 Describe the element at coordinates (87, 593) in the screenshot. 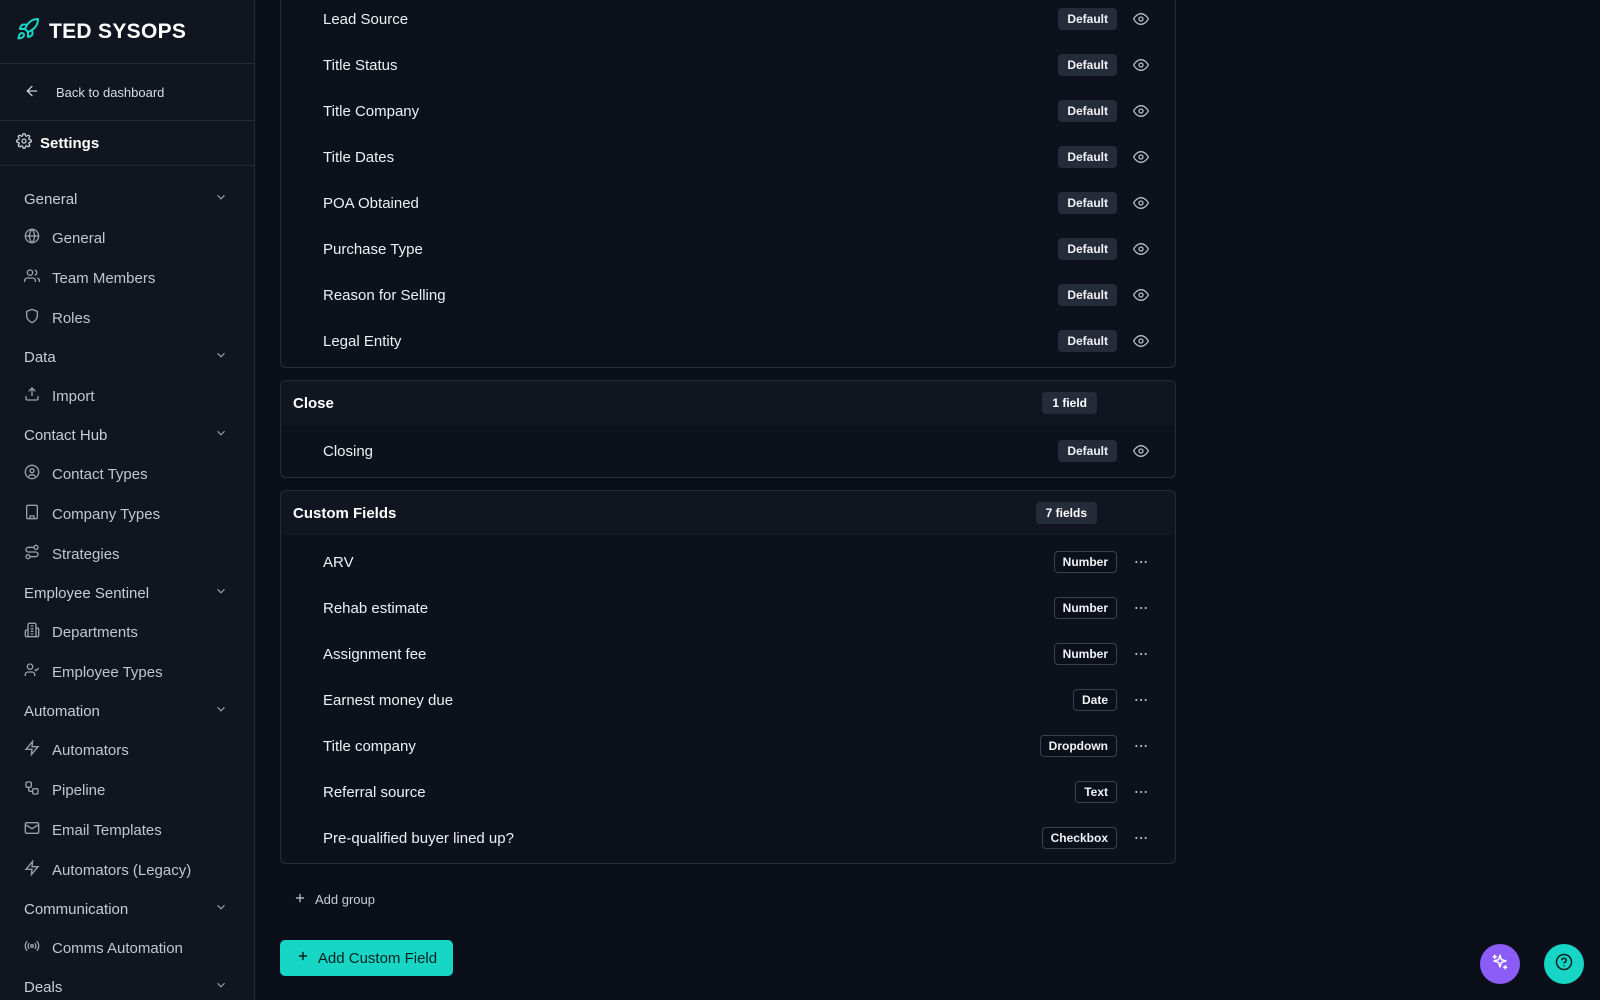

I see `nav-group-label: Employee Sentinel` at that location.